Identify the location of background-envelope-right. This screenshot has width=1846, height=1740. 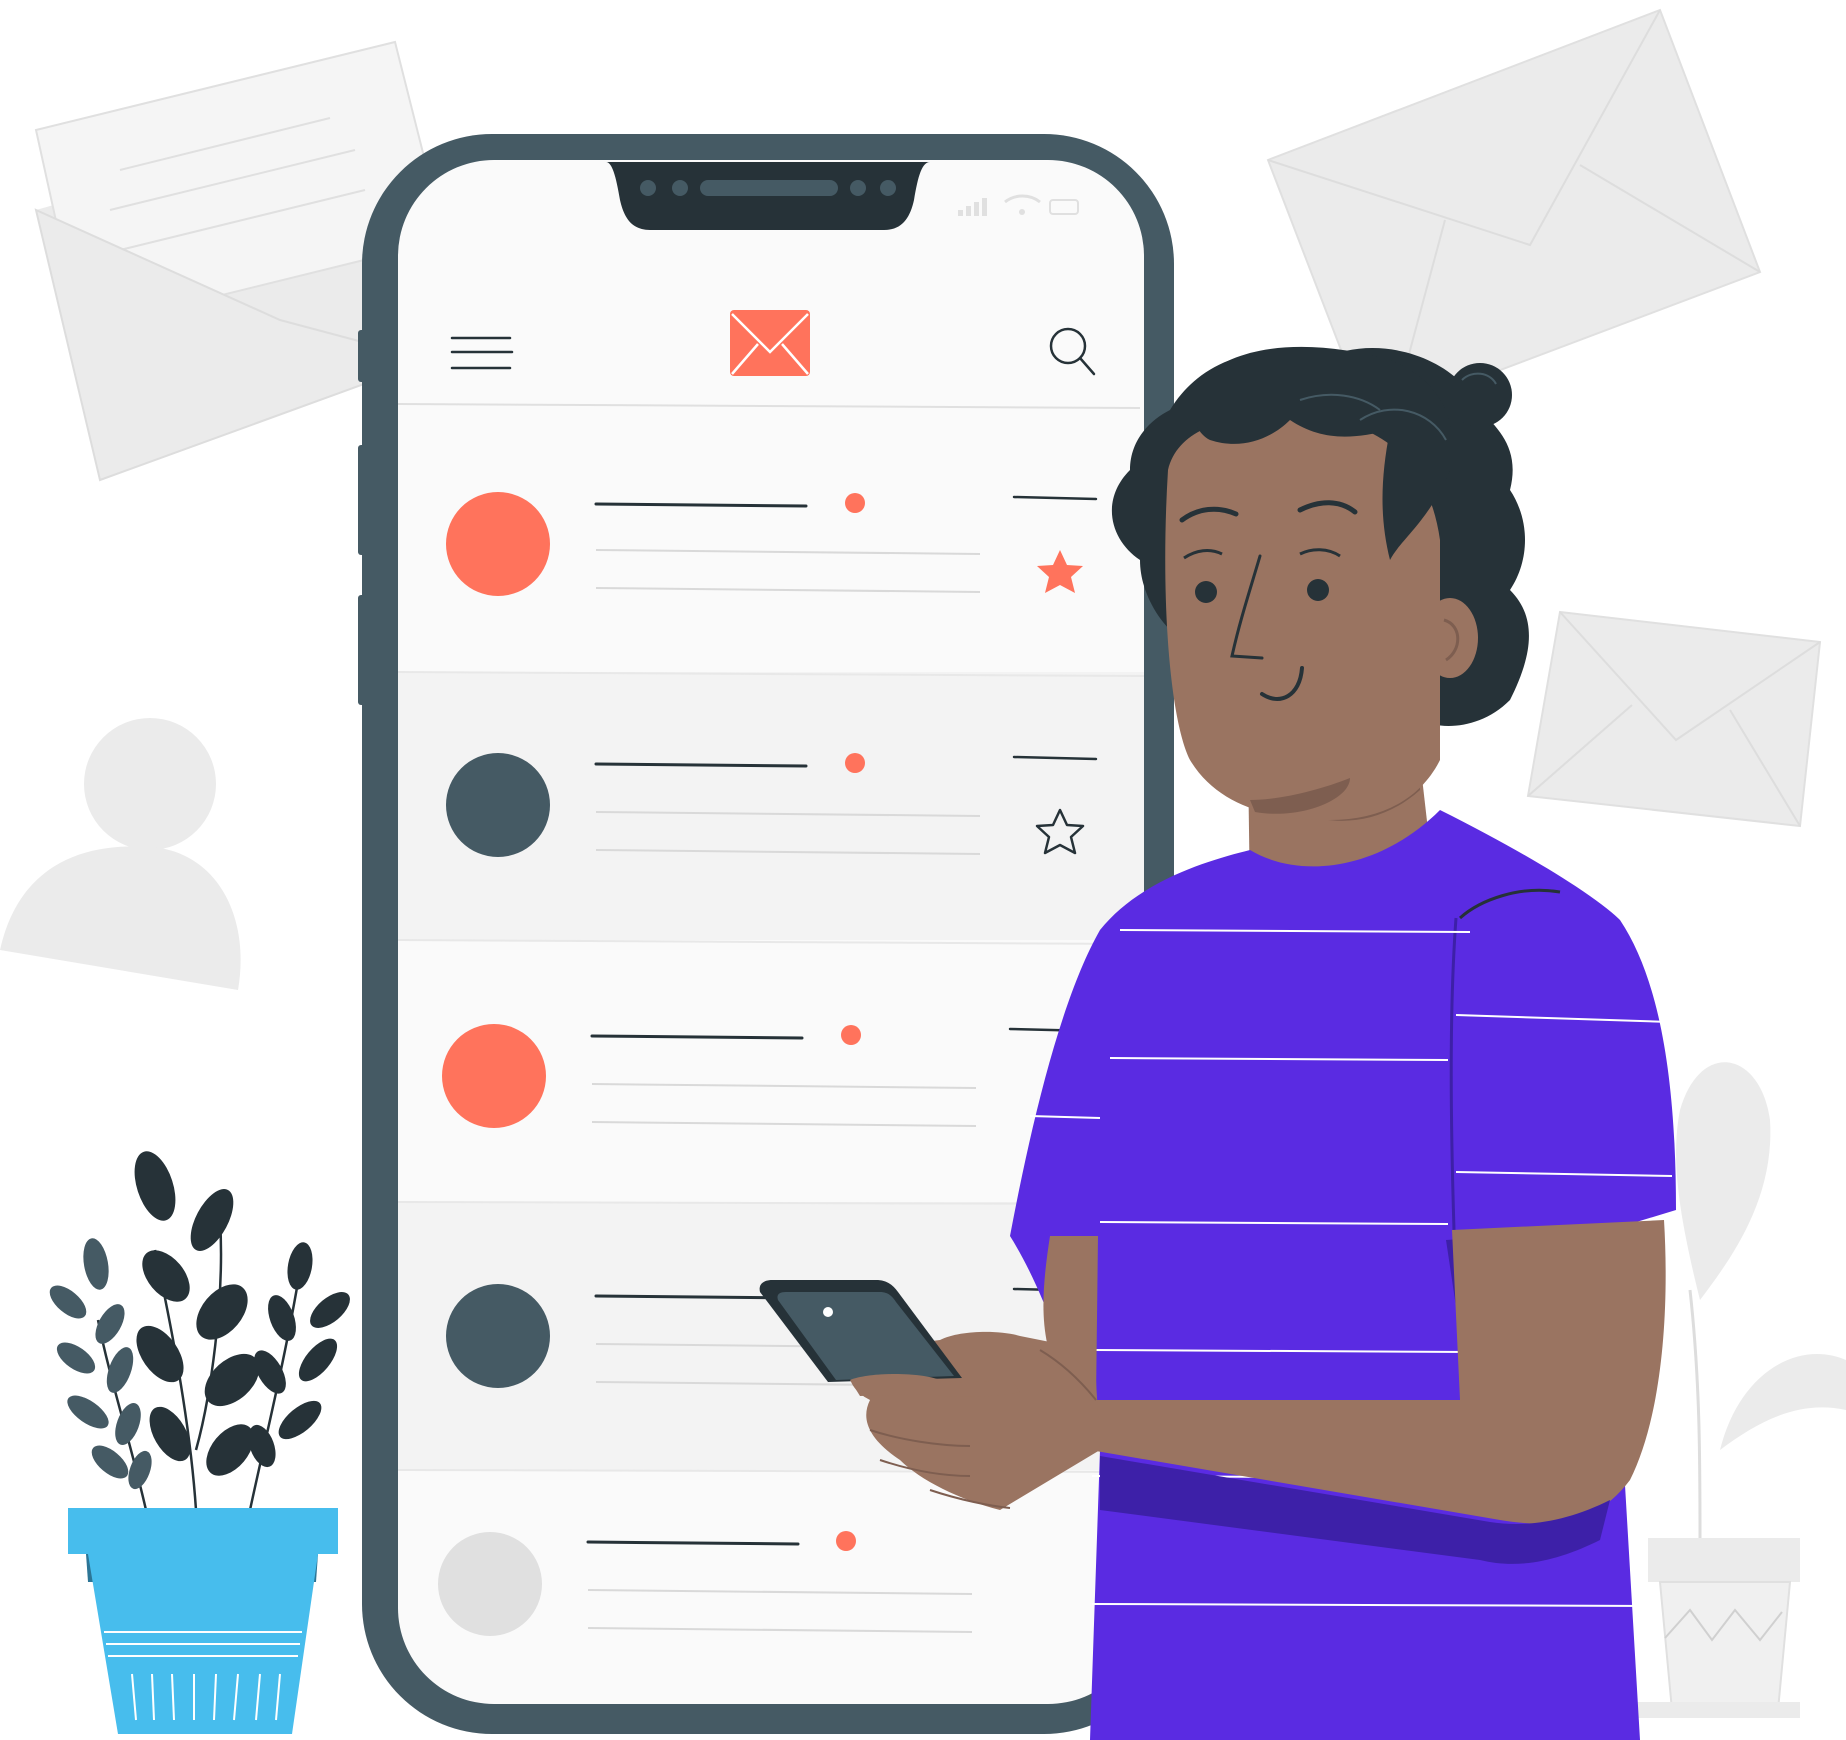
(1674, 719).